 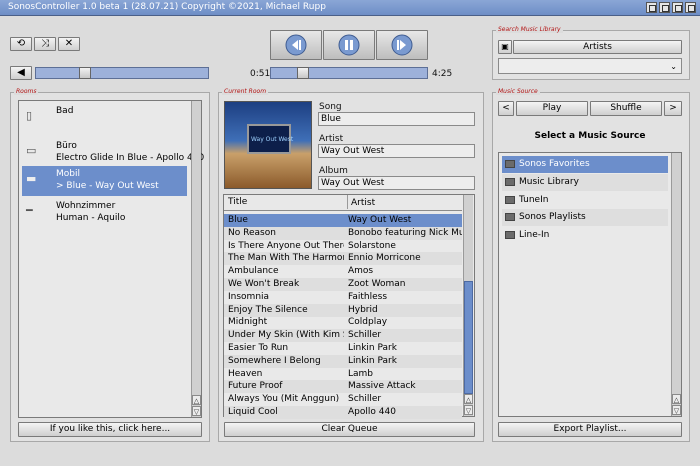 I want to click on next-track-button, so click(x=402, y=45).